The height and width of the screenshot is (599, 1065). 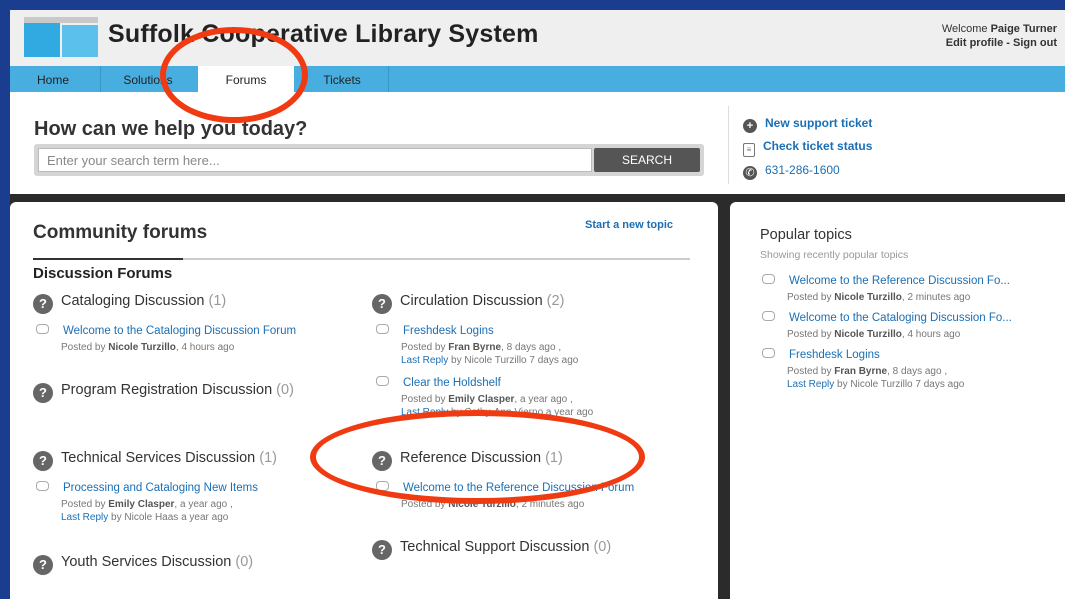 I want to click on forum-topic: Clear the Holdshelf, so click(x=438, y=382).